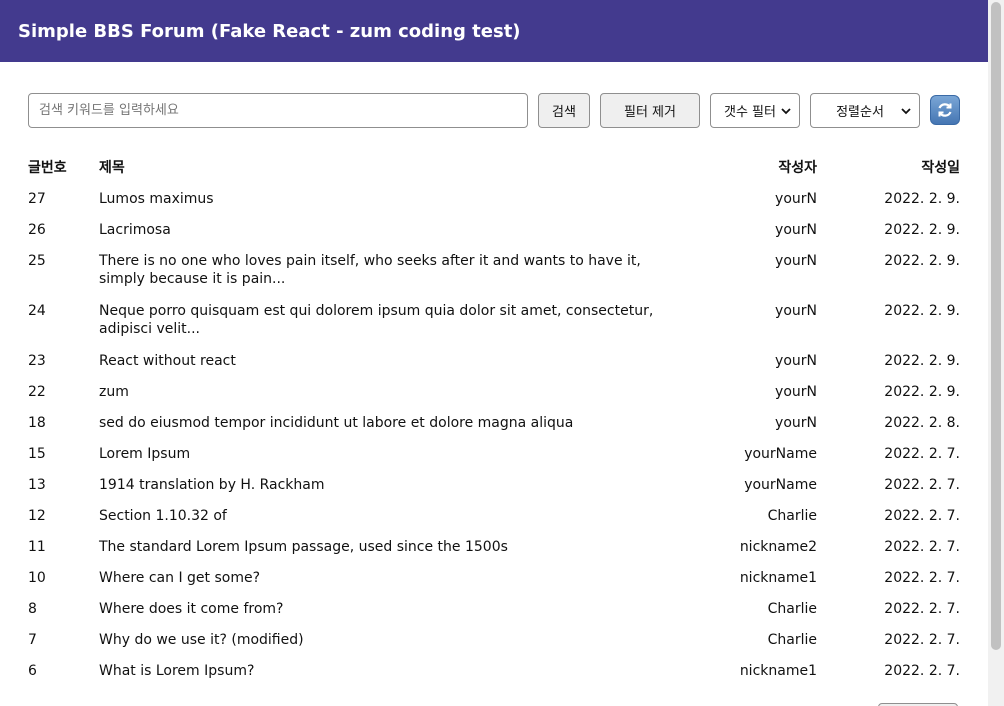  I want to click on refresh-button, so click(945, 110).